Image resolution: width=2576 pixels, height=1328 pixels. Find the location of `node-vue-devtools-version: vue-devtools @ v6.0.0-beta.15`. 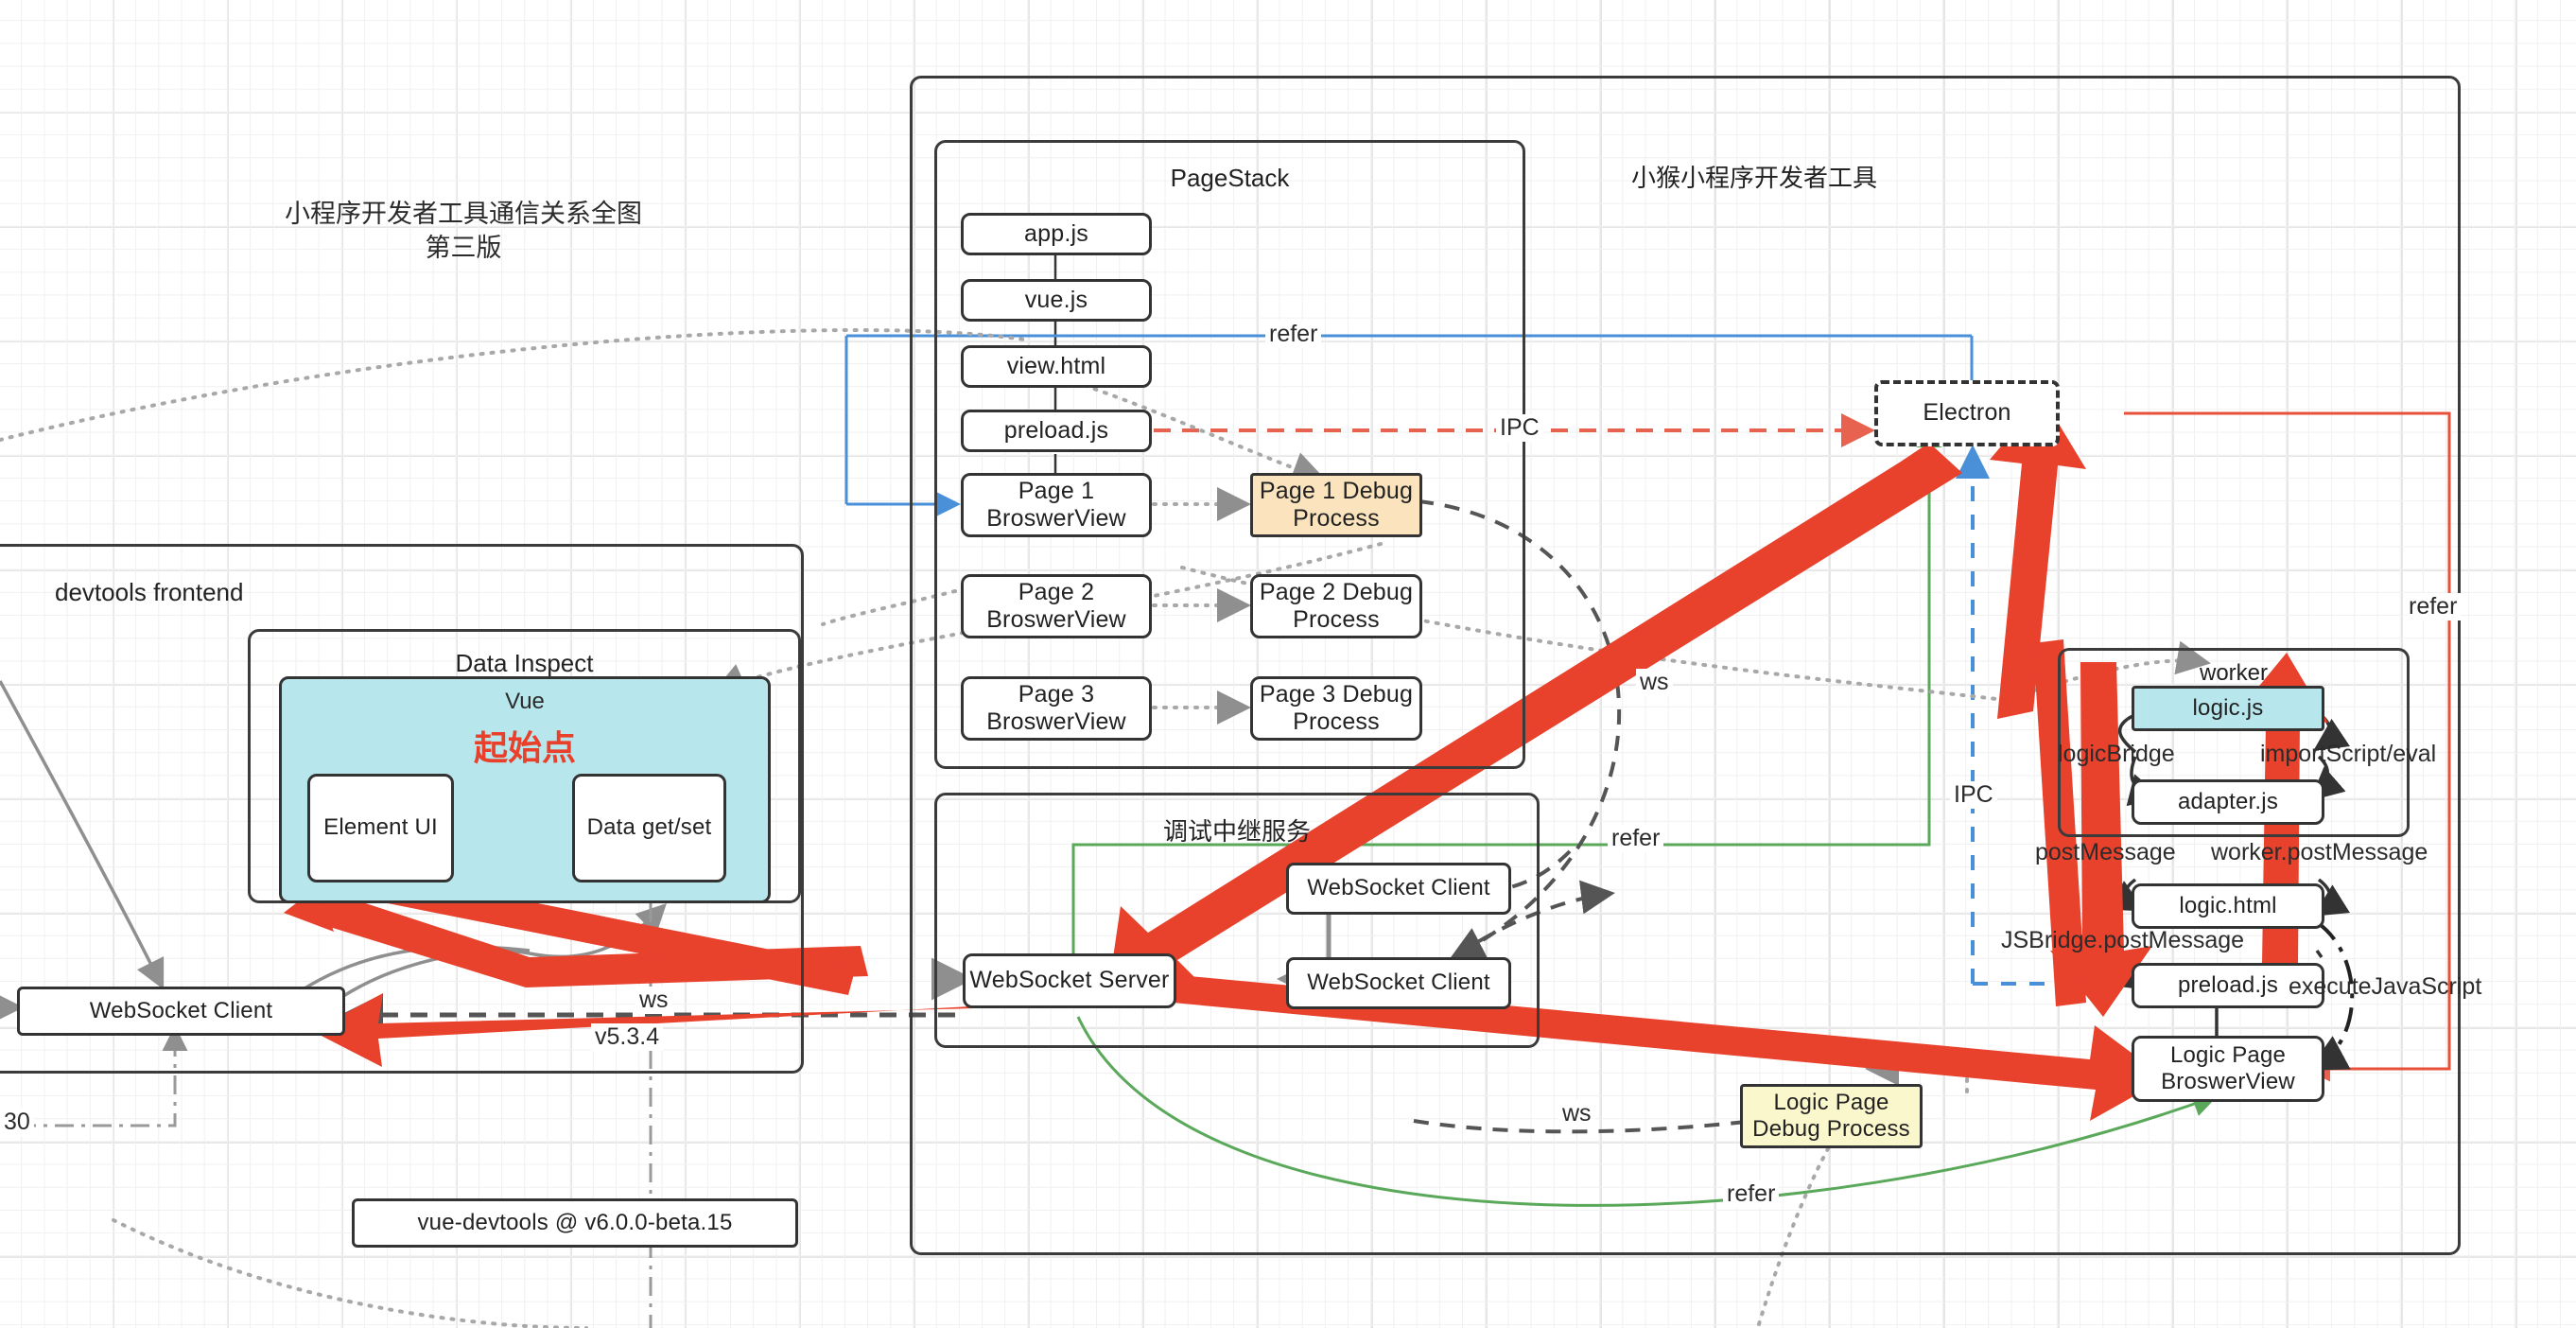

node-vue-devtools-version: vue-devtools @ v6.0.0-beta.15 is located at coordinates (575, 1223).